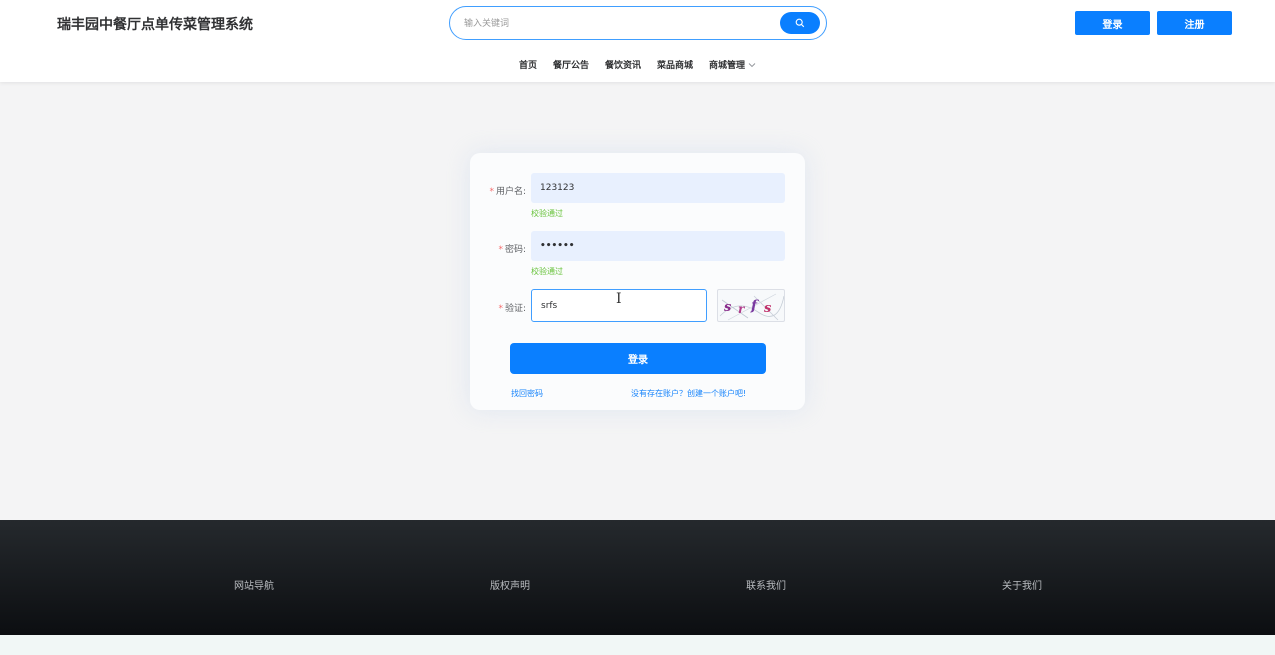 This screenshot has width=1275, height=655. What do you see at coordinates (623, 64) in the screenshot?
I see `nav-item-news: 餐饮资讯` at bounding box center [623, 64].